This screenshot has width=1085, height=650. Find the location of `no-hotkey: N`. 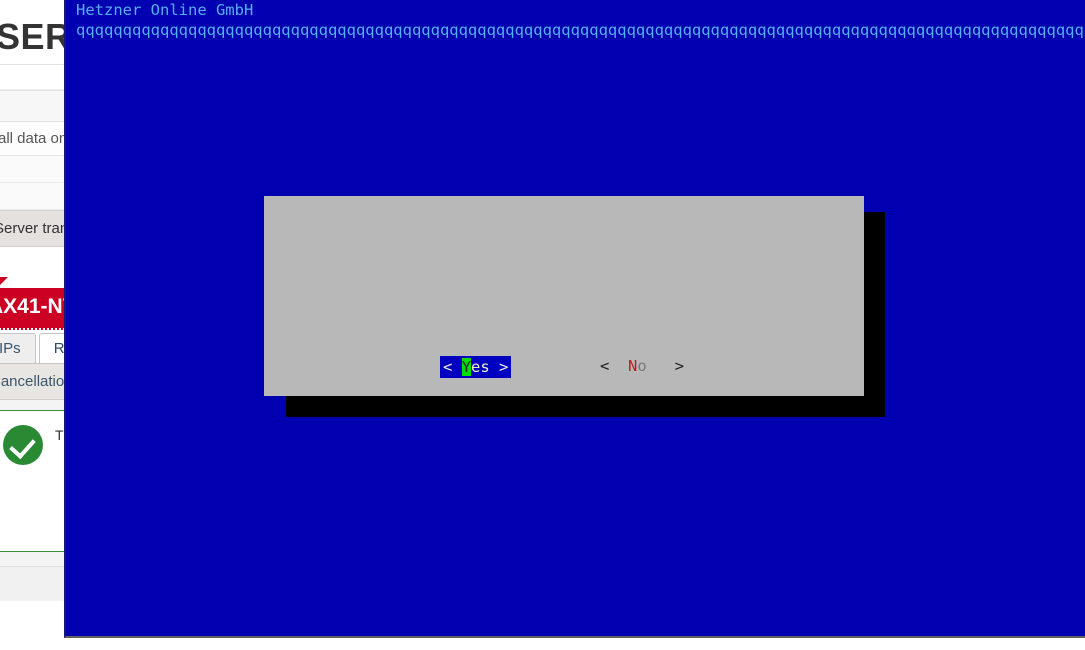

no-hotkey: N is located at coordinates (633, 366).